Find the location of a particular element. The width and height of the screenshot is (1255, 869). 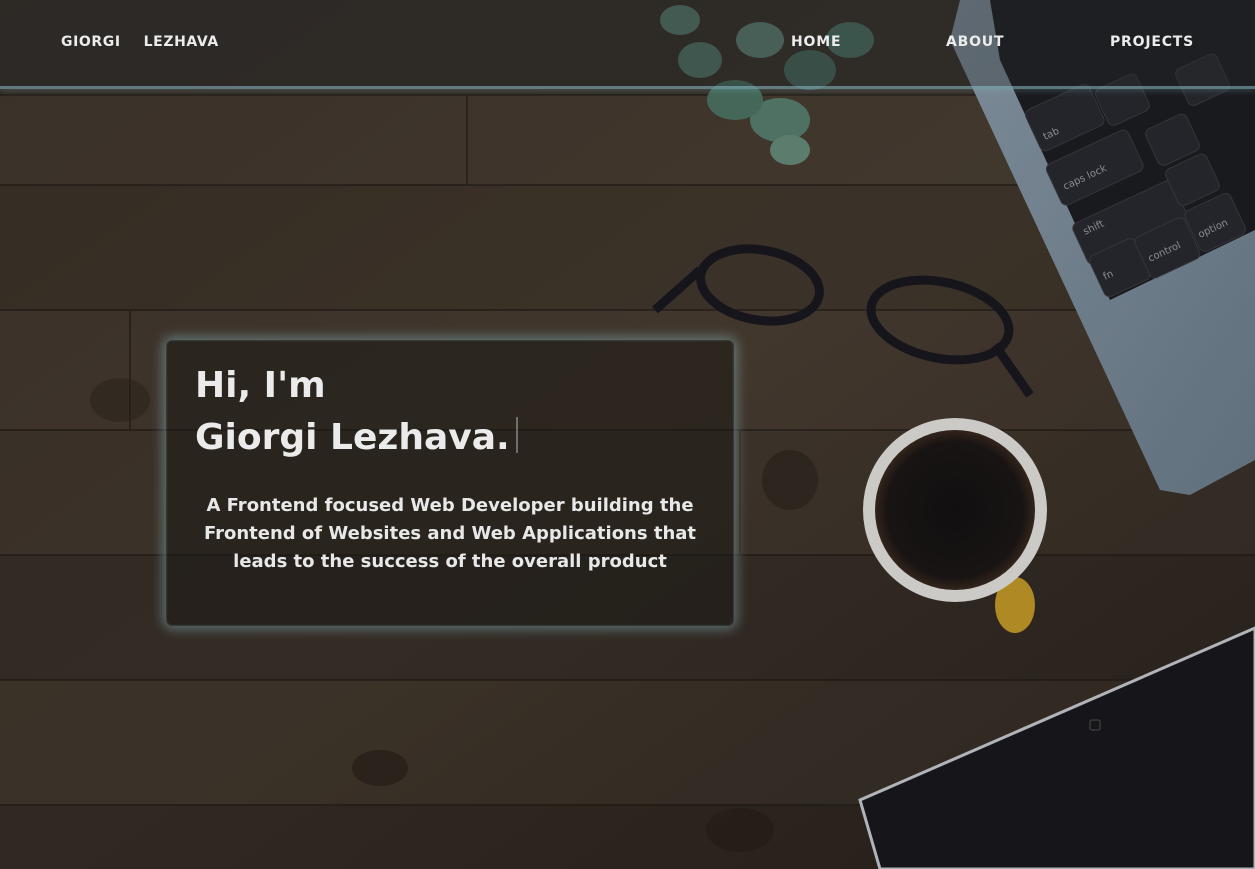

site-header: GIORGI LEZHAVA HOME ABOUT PROJECTS is located at coordinates (627, 44).